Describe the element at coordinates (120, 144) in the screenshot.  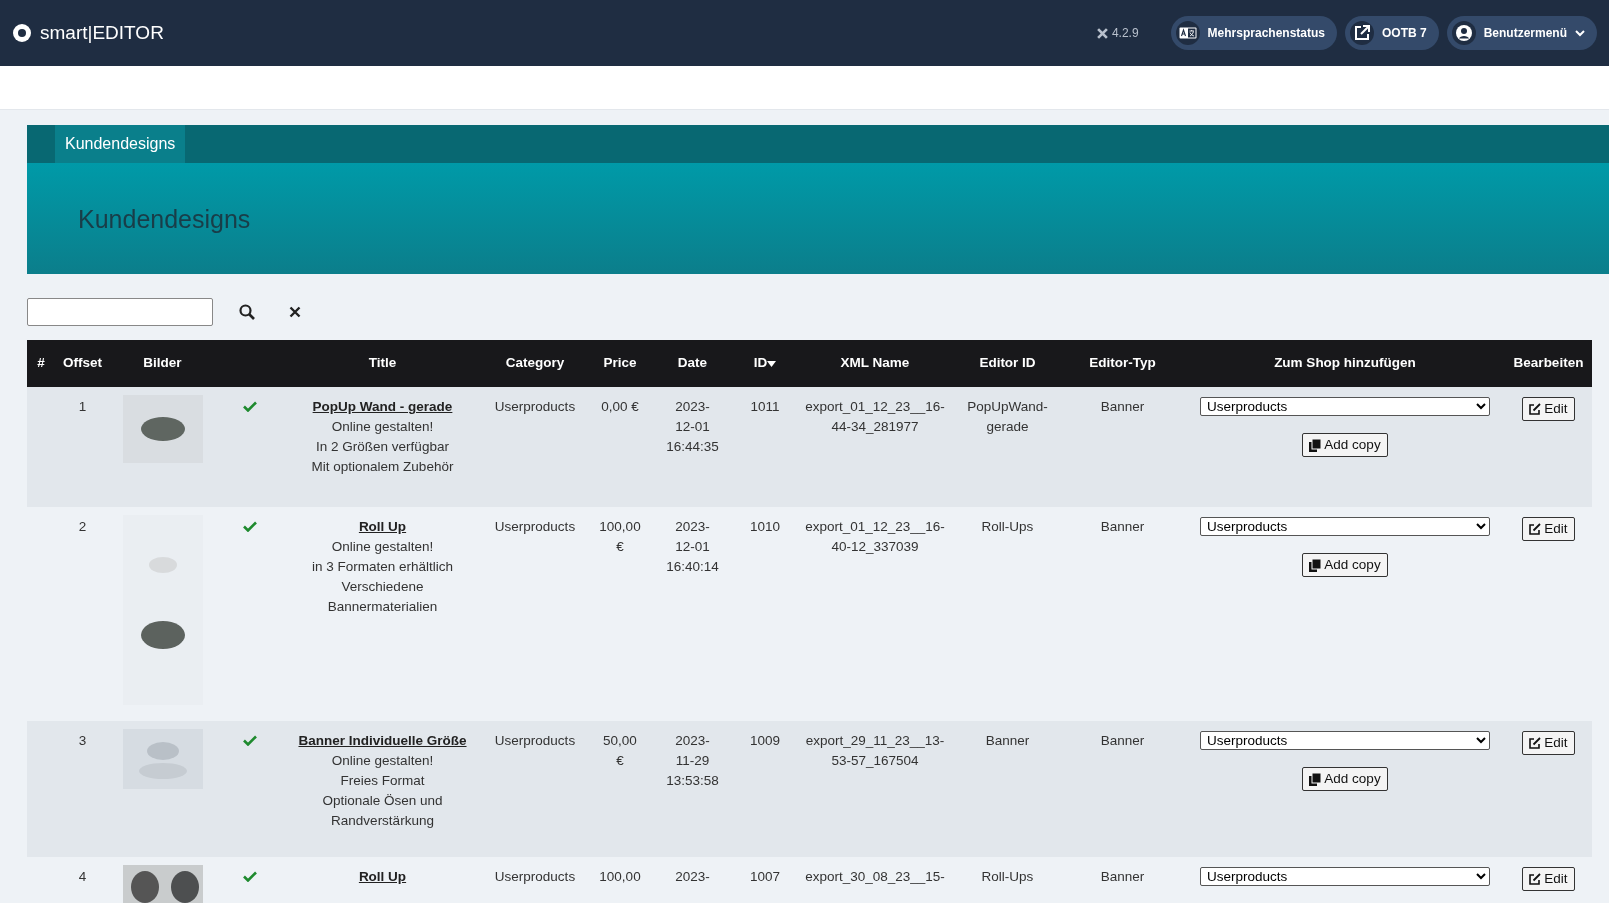
I see `tab: Kundendesigns` at that location.